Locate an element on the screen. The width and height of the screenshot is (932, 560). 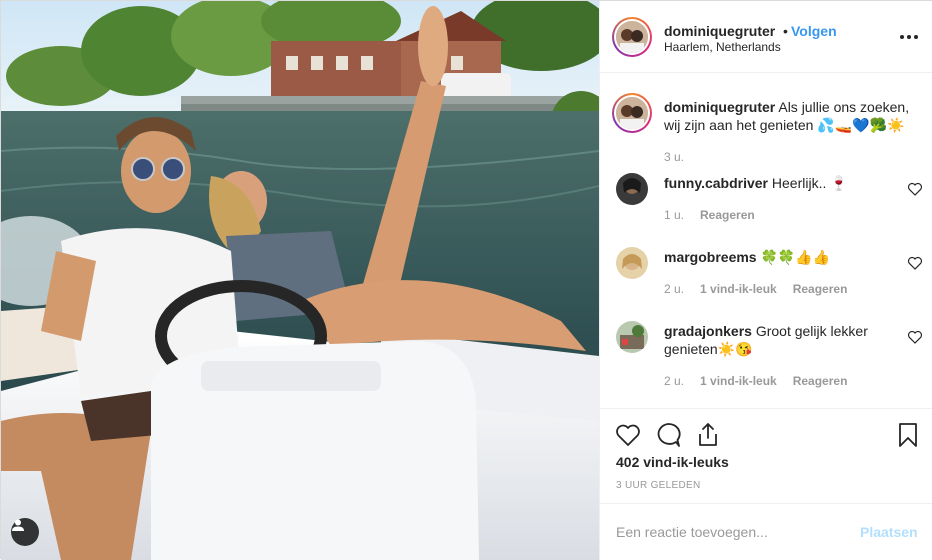
post-comment-button: Plaatsen is located at coordinates (889, 532).